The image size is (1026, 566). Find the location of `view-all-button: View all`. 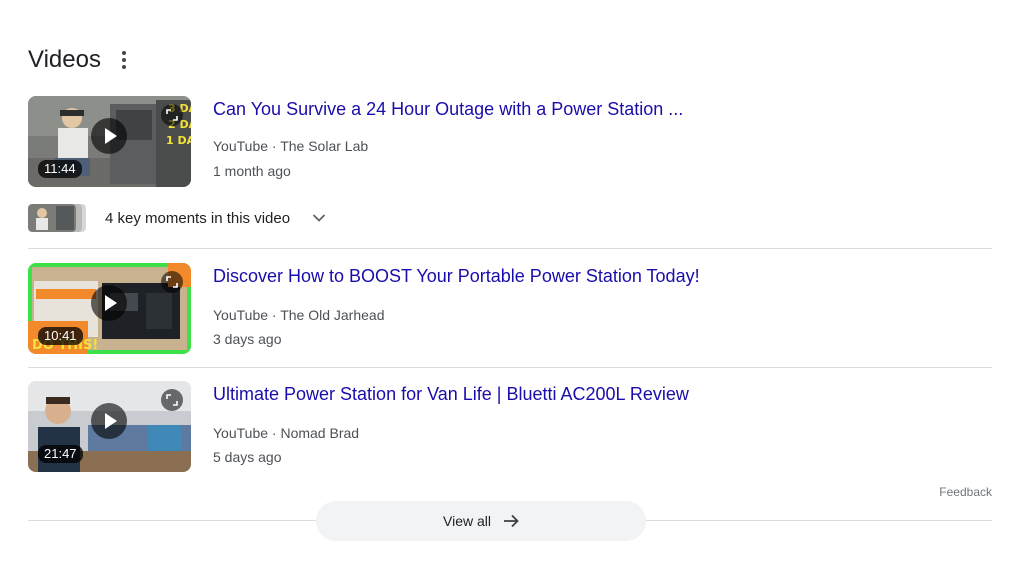

view-all-button: View all is located at coordinates (481, 521).